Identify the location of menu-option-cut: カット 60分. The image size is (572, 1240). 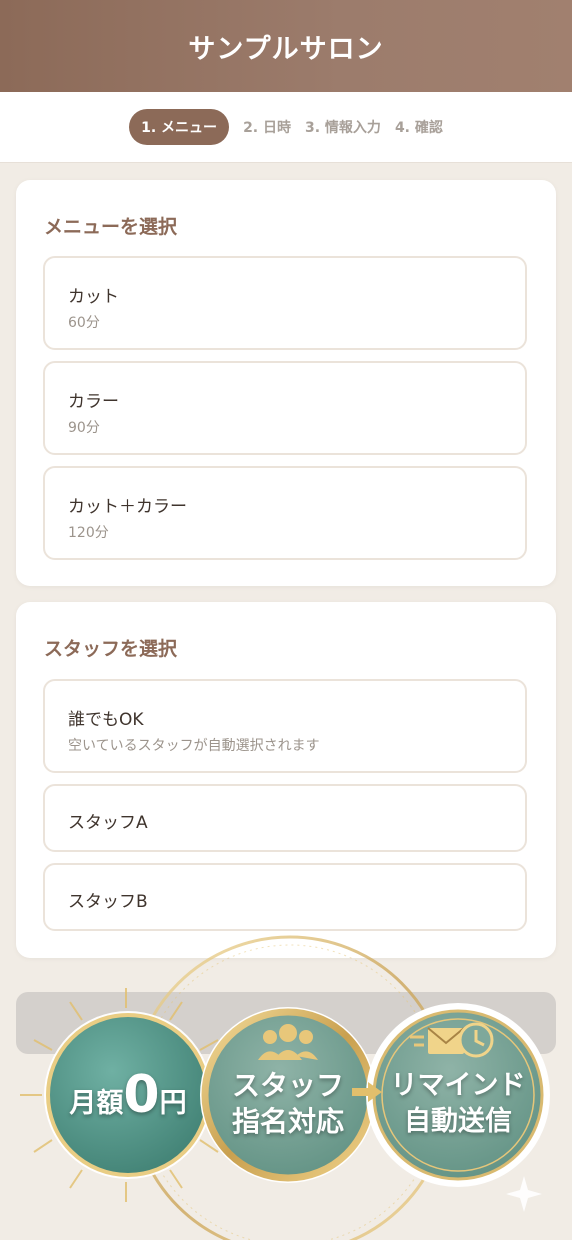
(285, 303).